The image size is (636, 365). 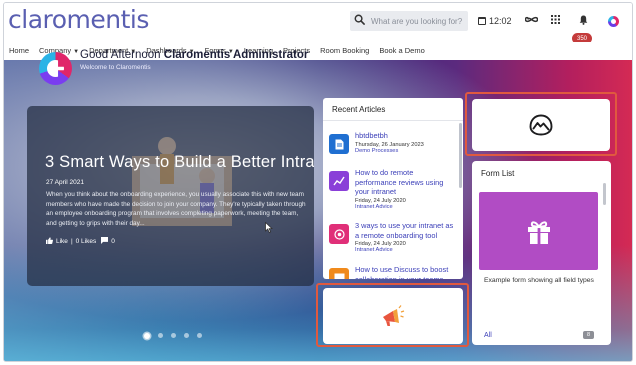 What do you see at coordinates (76, 52) in the screenshot?
I see `chevron-down-icon: ▼` at bounding box center [76, 52].